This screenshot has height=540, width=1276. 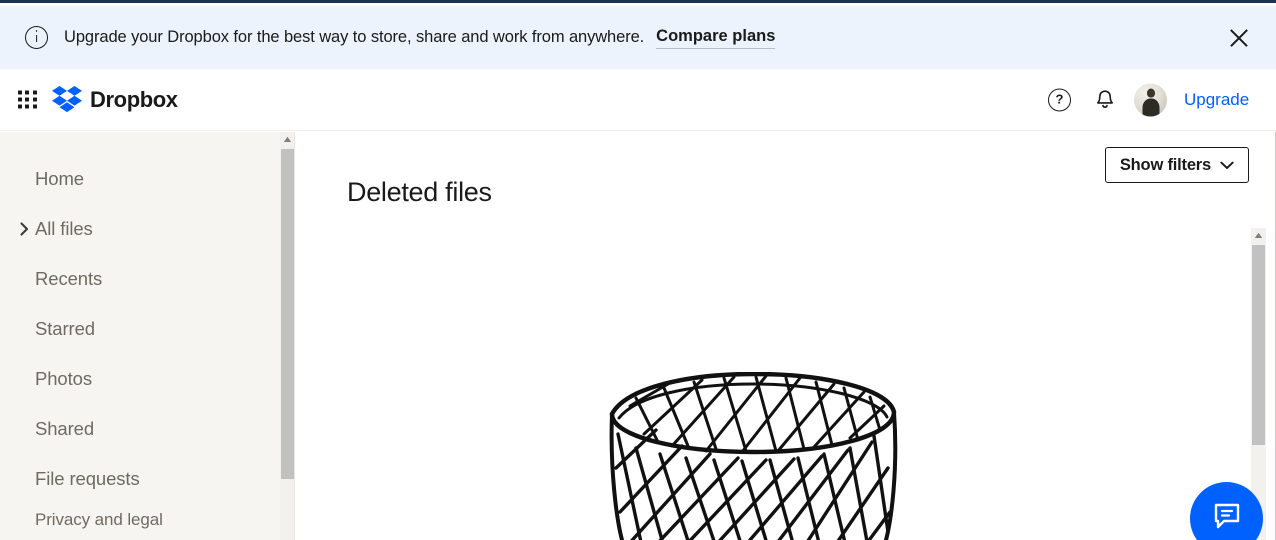 What do you see at coordinates (64, 228) in the screenshot?
I see `sidebar-item-label: All files` at bounding box center [64, 228].